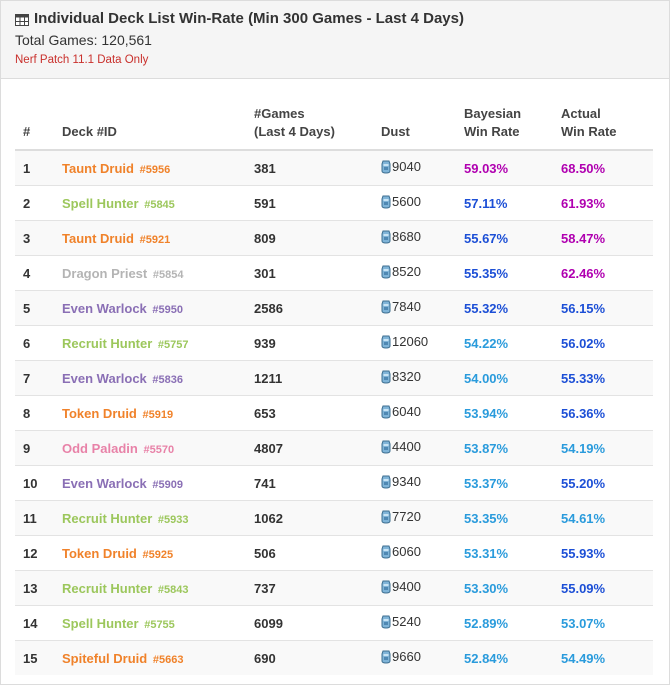 Image resolution: width=670 pixels, height=685 pixels. Describe the element at coordinates (167, 380) in the screenshot. I see `deck-id: #5836` at that location.